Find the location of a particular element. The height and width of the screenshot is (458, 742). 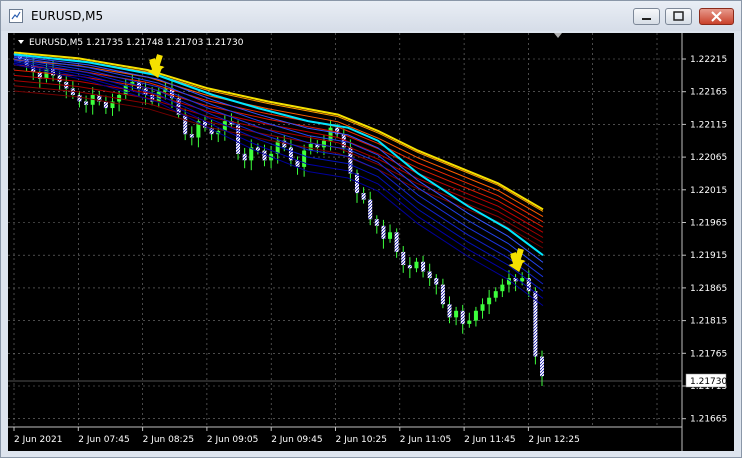

price-tick-label: 1.21765 is located at coordinates (708, 354).